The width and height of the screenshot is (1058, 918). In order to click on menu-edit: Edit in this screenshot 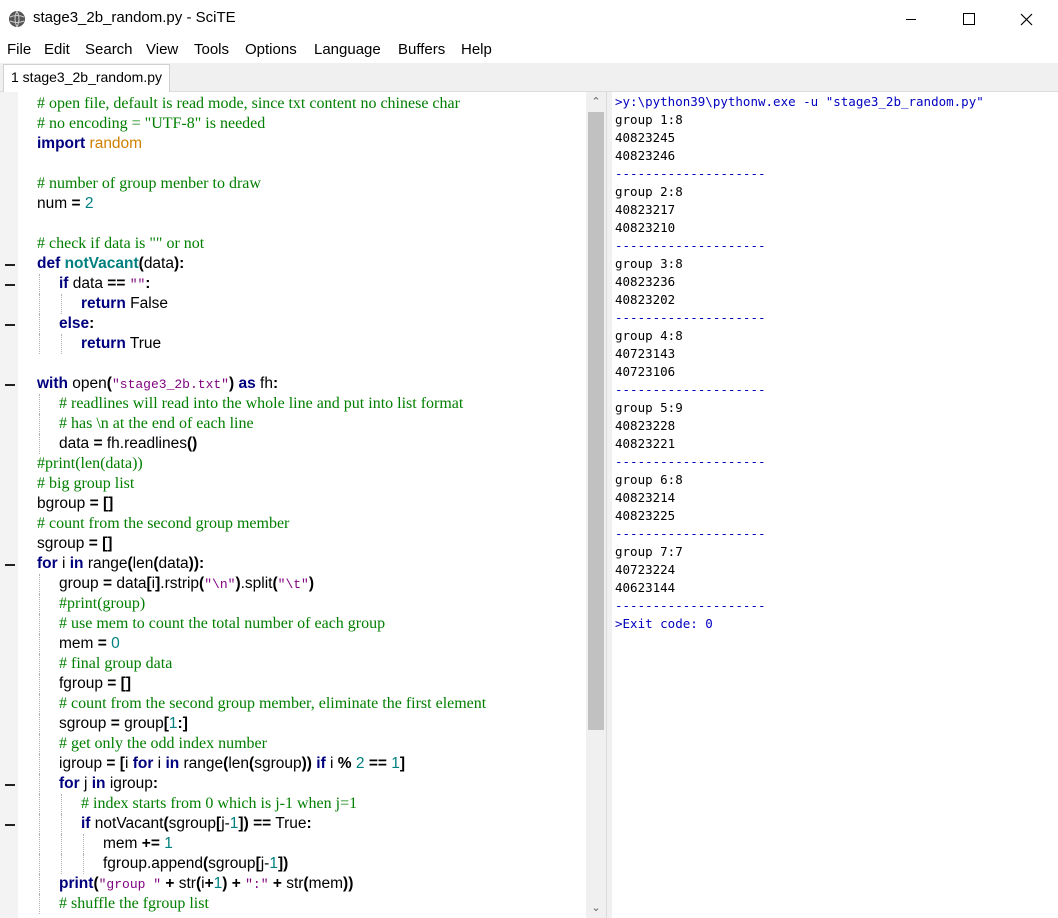, I will do `click(57, 49)`.